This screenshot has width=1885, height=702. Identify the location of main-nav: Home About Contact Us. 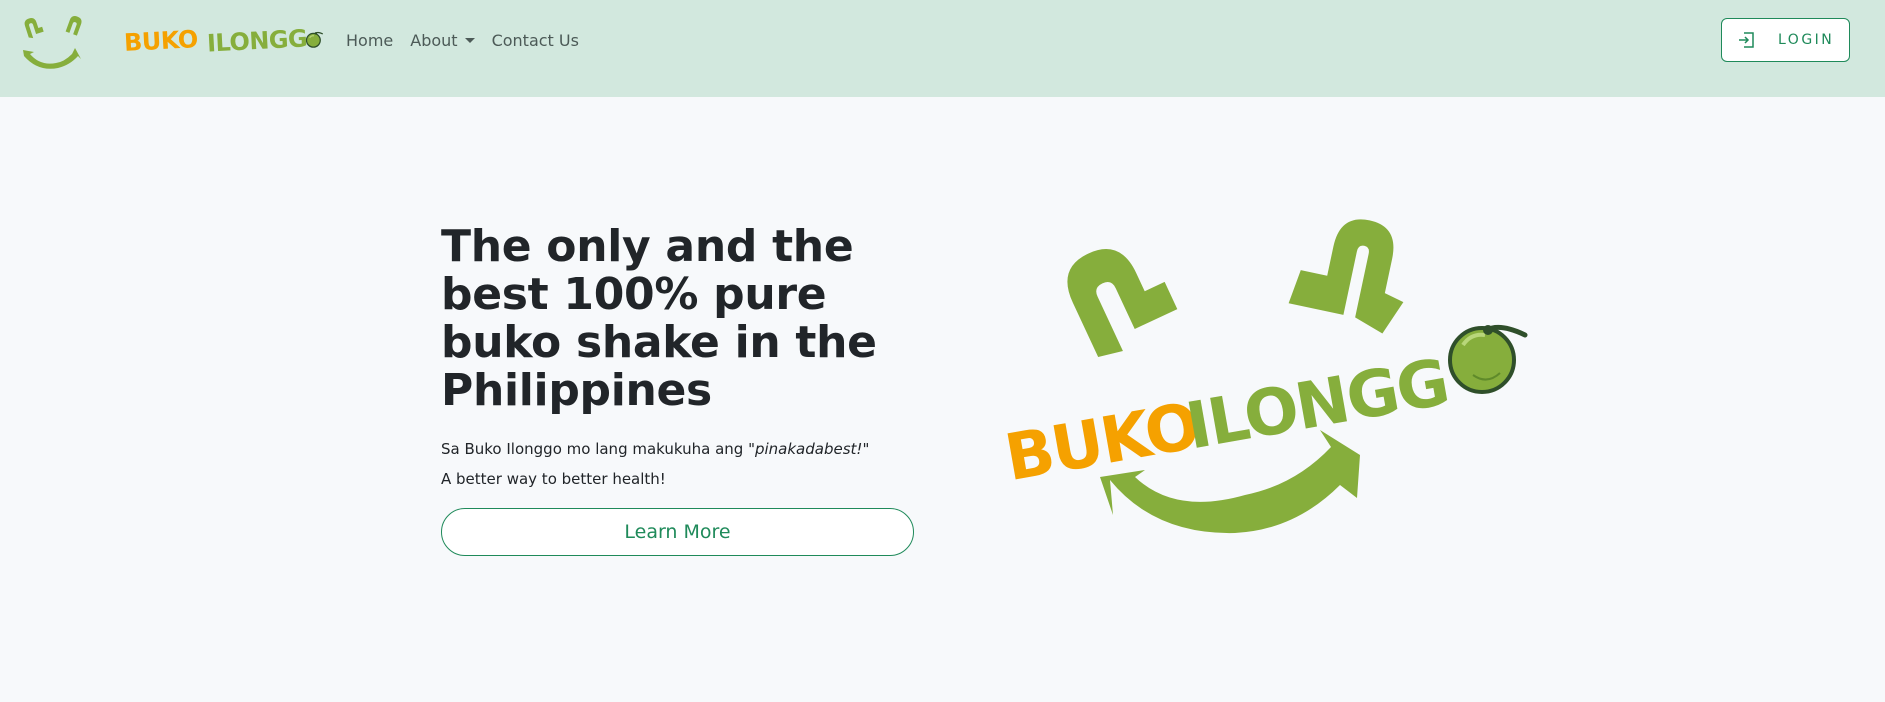
(471, 40).